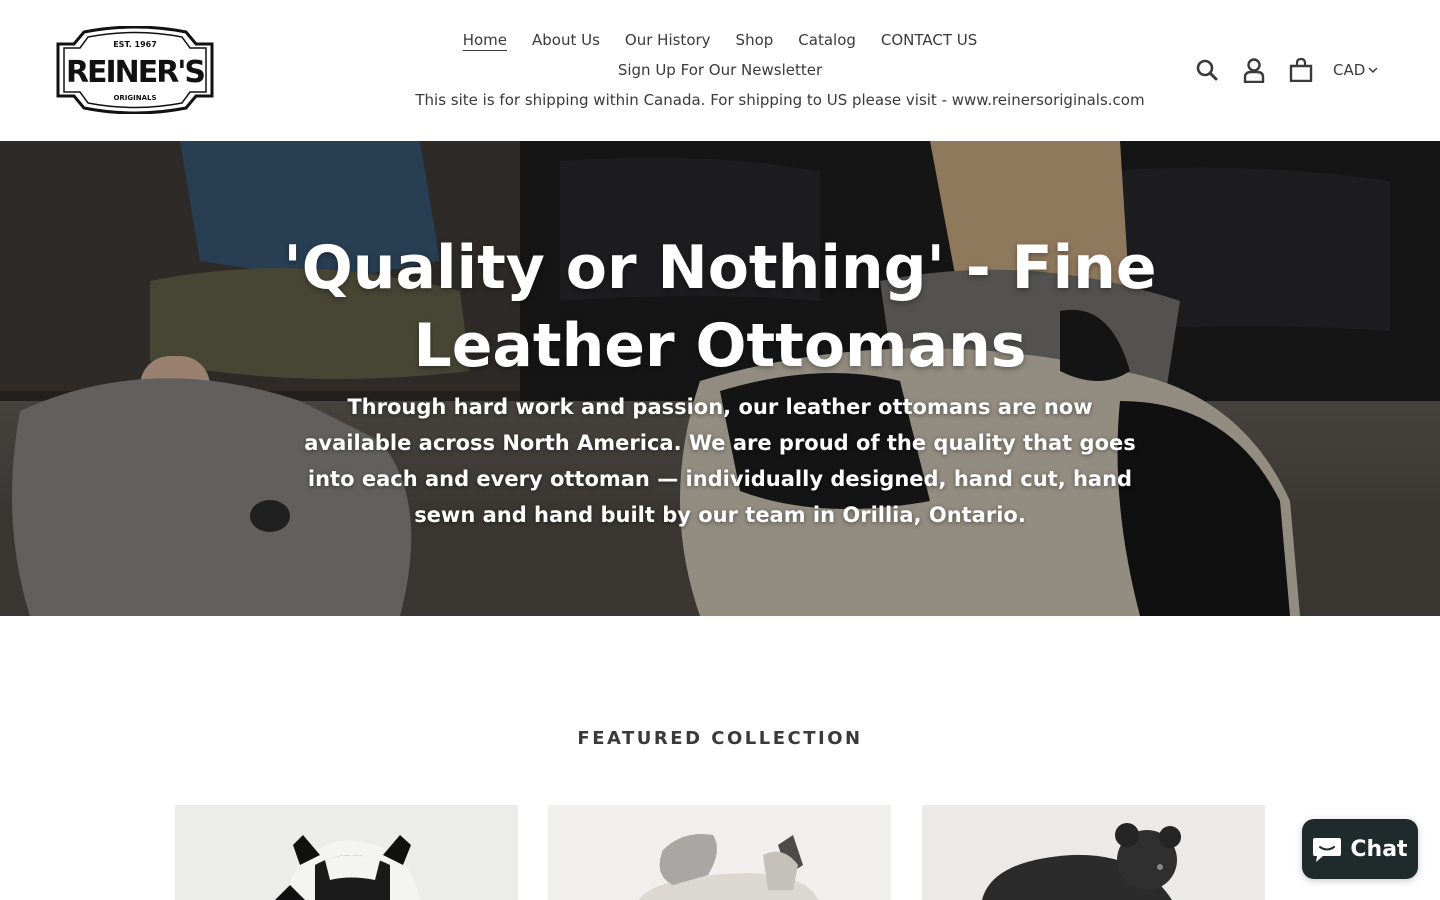 The image size is (1440, 900). Describe the element at coordinates (827, 40) in the screenshot. I see `nav-catalog: Catalog` at that location.